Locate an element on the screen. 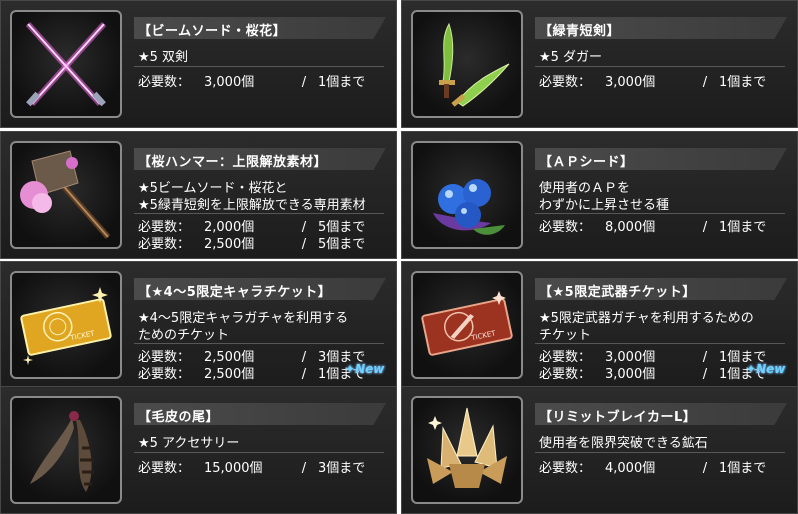  item-title-bar: 【★4～5限定キャラチケット】 is located at coordinates (260, 289).